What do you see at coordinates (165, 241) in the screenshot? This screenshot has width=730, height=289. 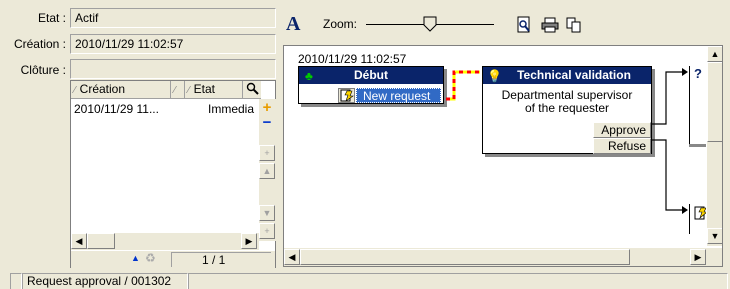 I see `list-hscrollbar: ◀ ▶` at bounding box center [165, 241].